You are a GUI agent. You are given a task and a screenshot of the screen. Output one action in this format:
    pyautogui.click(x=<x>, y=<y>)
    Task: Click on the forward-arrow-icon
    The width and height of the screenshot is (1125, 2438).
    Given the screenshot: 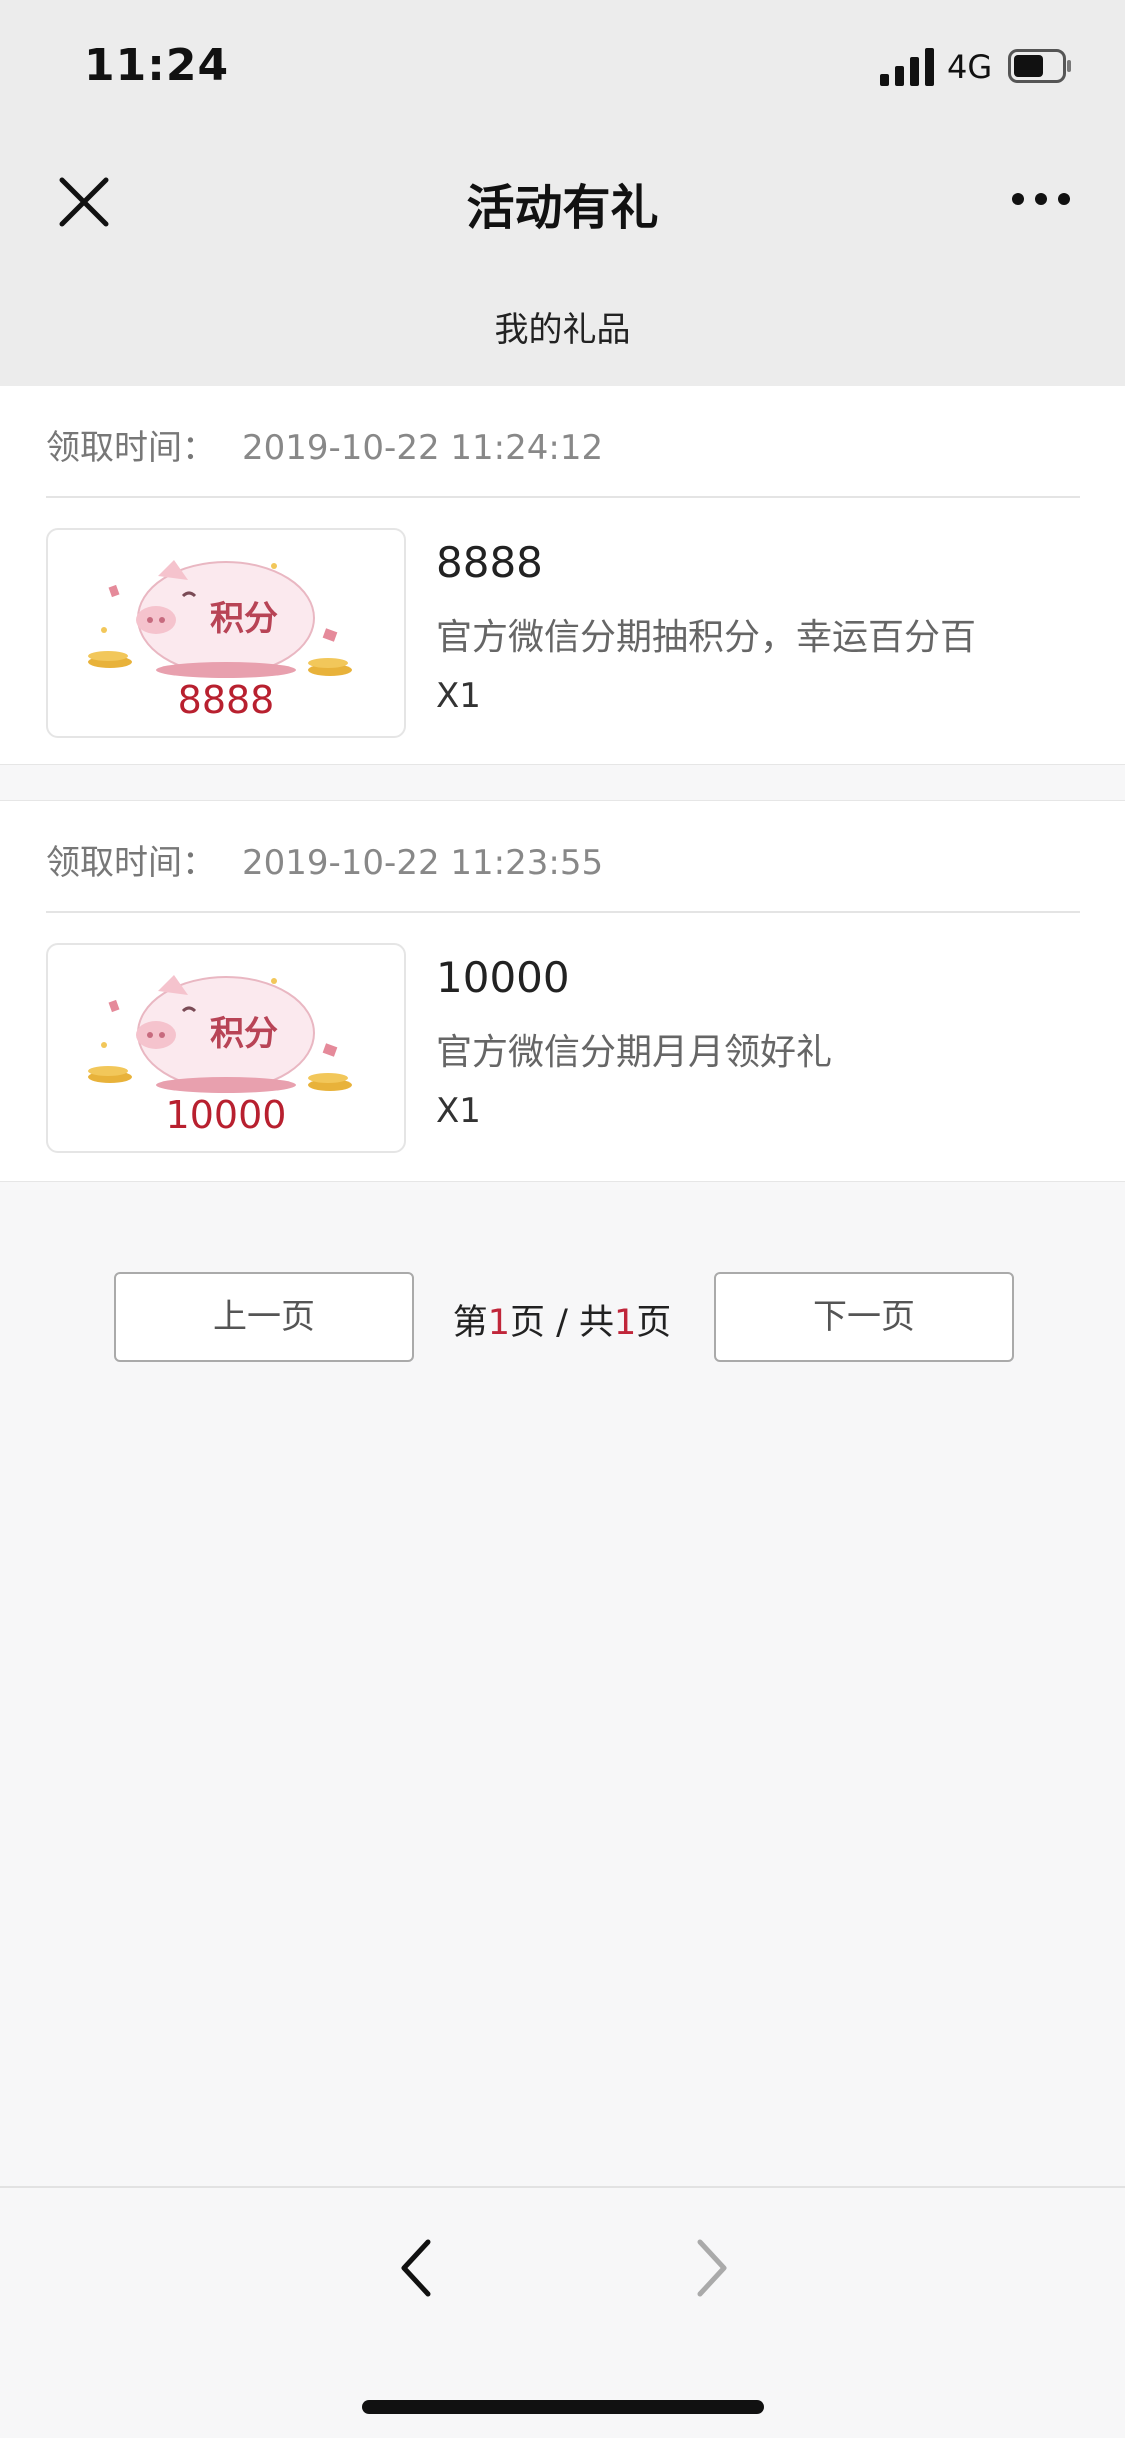 What is the action you would take?
    pyautogui.click(x=712, y=2268)
    